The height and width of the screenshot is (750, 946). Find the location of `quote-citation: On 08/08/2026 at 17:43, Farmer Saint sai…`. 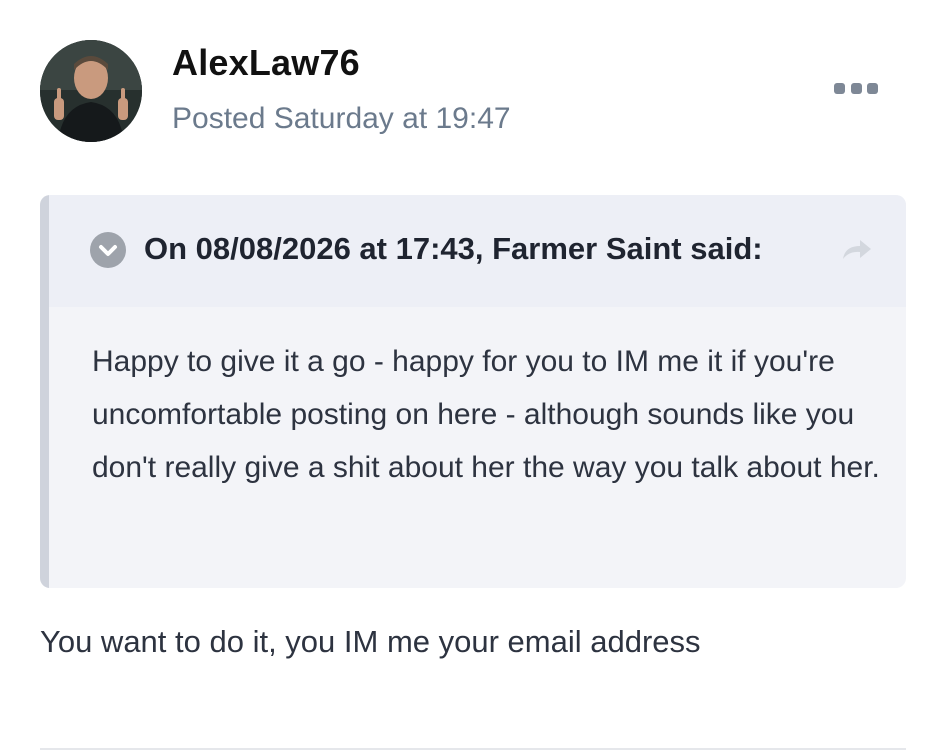

quote-citation: On 08/08/2026 at 17:43, Farmer Saint sai… is located at coordinates (453, 248).